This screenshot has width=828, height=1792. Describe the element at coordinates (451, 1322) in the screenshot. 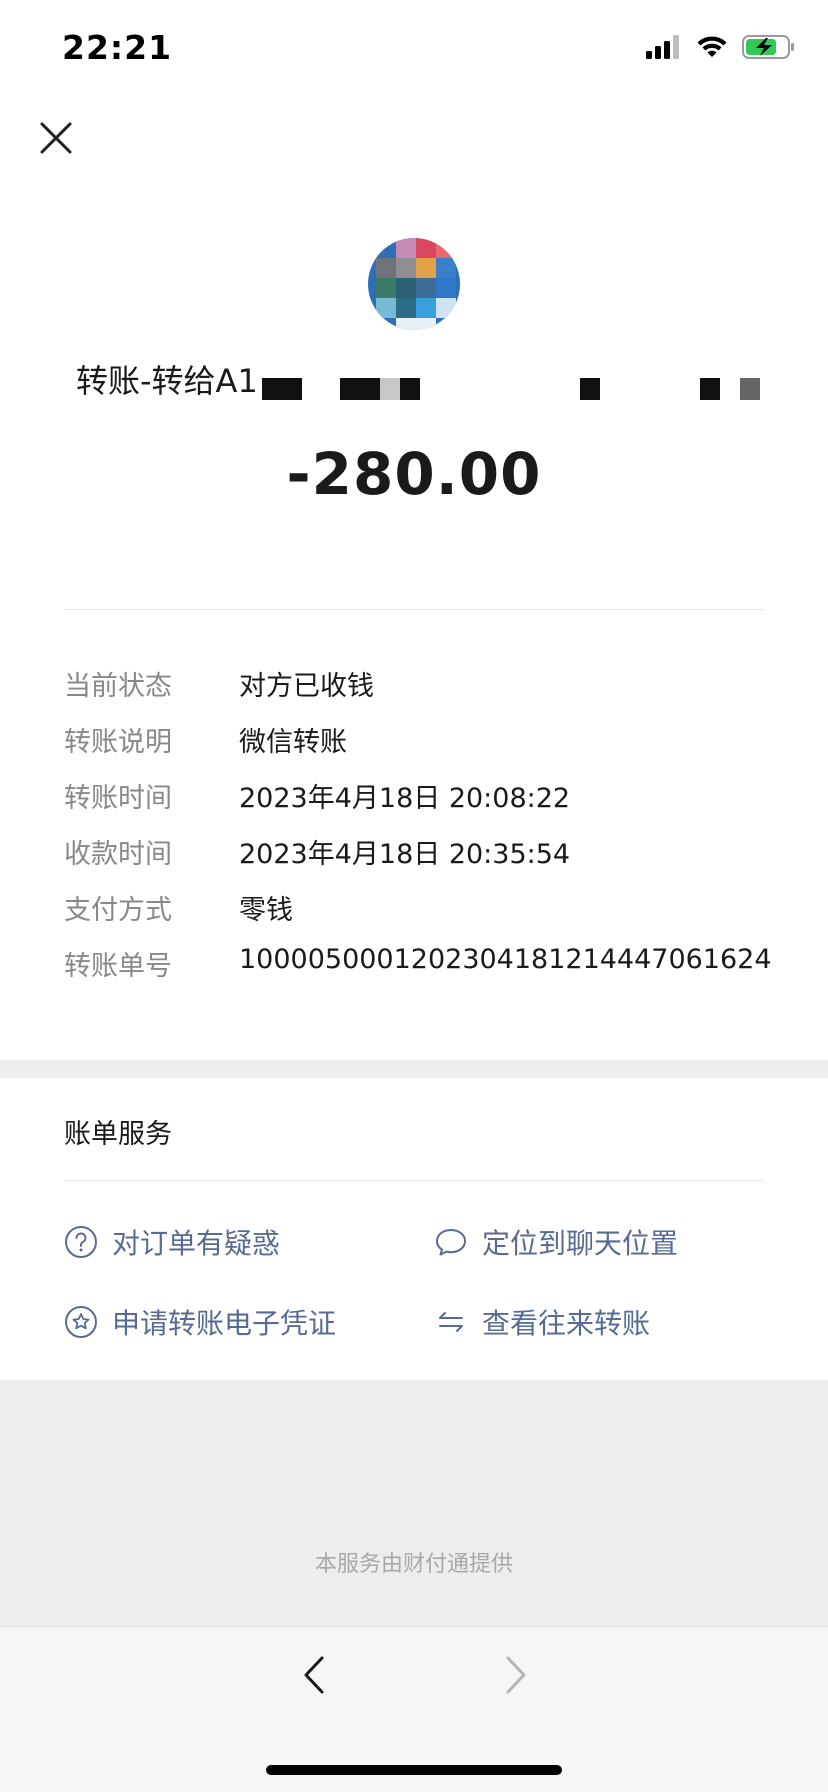

I see `swap-arrows-icon` at that location.